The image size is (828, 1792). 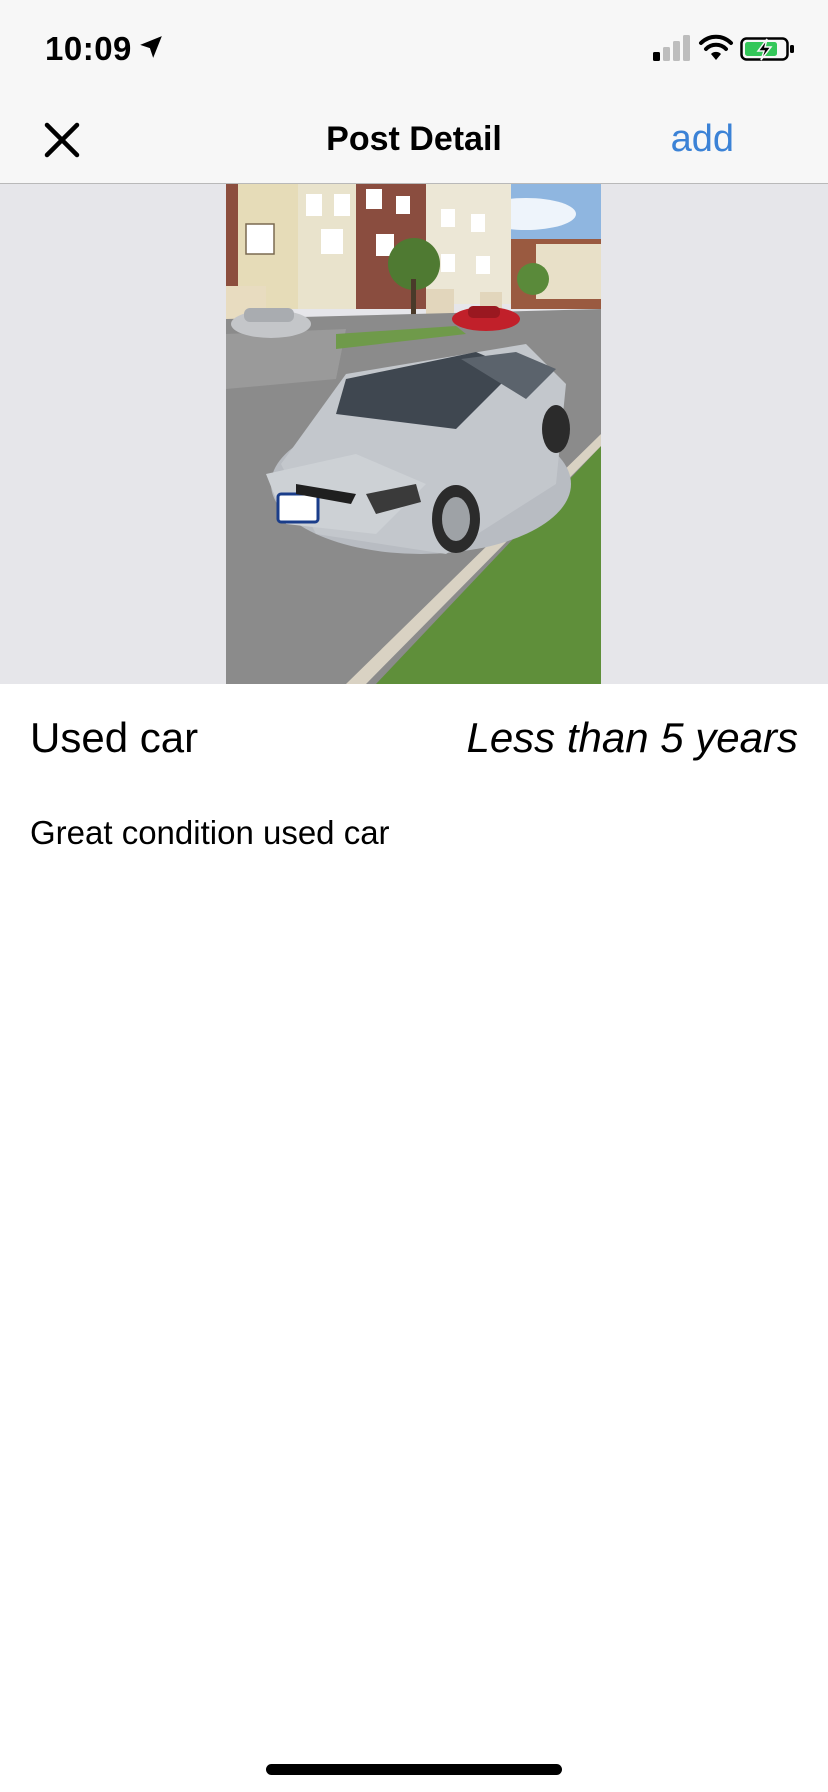 I want to click on post-photo, so click(x=413, y=434).